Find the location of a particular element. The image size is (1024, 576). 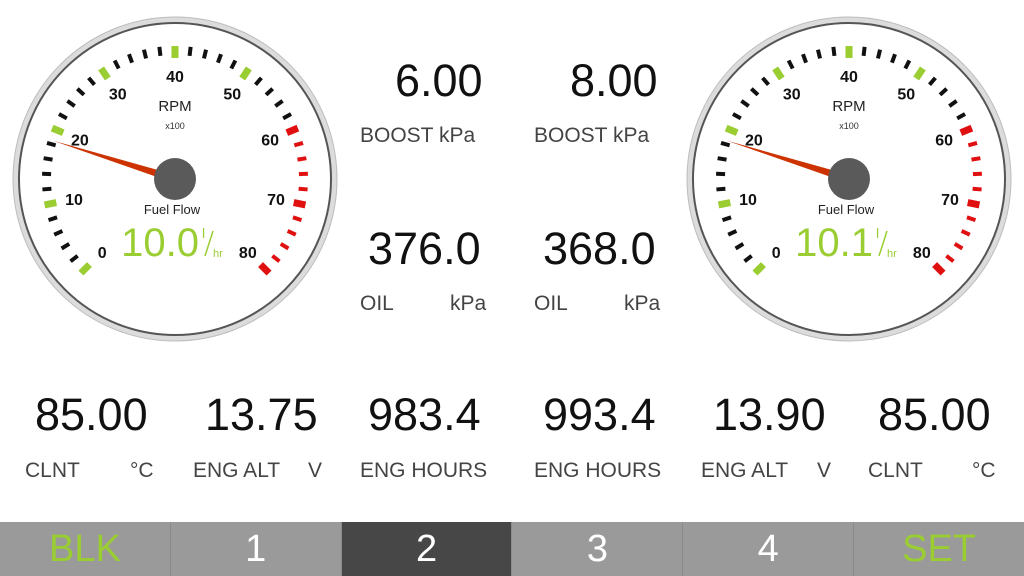

alternator-right-unit: V is located at coordinates (824, 470).